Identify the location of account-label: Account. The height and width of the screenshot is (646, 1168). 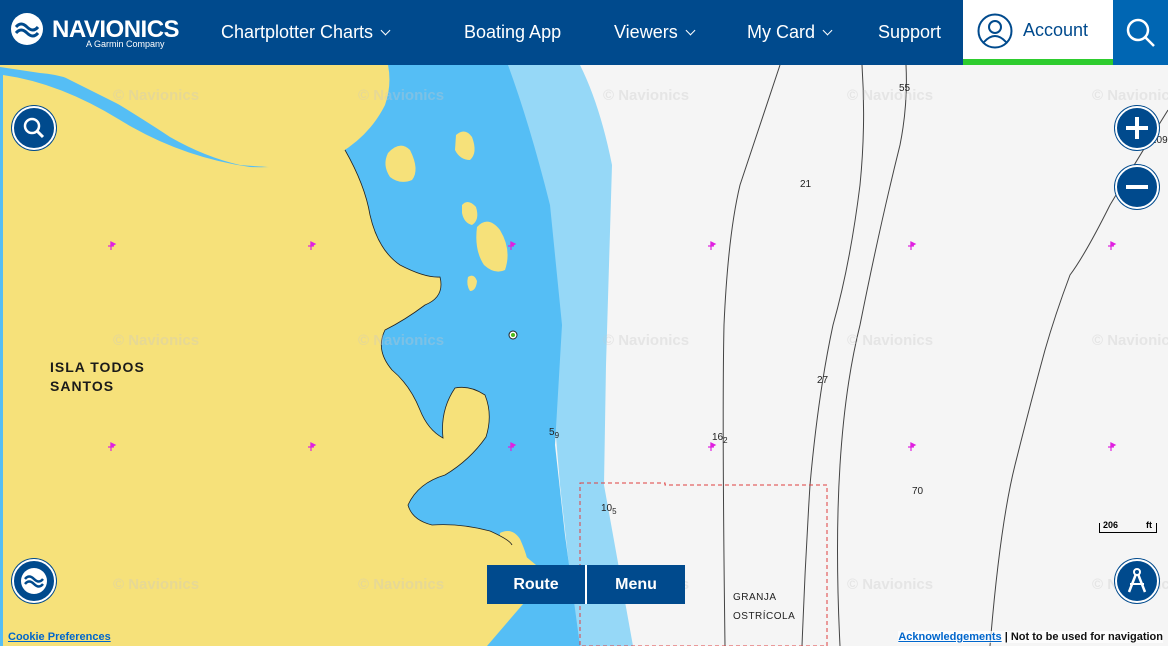
(1056, 30).